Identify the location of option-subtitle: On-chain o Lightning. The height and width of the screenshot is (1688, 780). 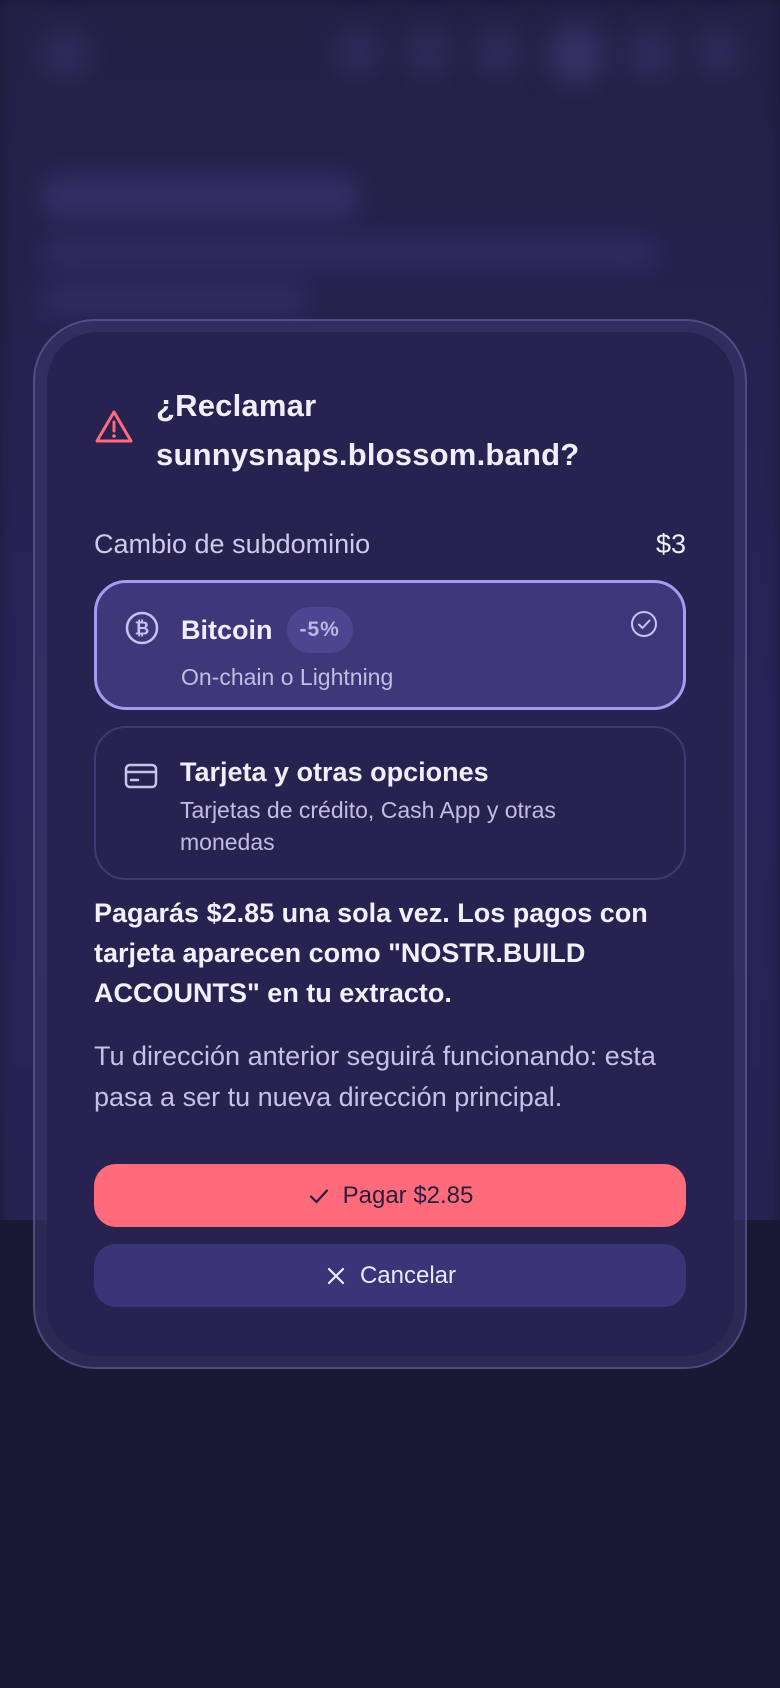
(287, 677).